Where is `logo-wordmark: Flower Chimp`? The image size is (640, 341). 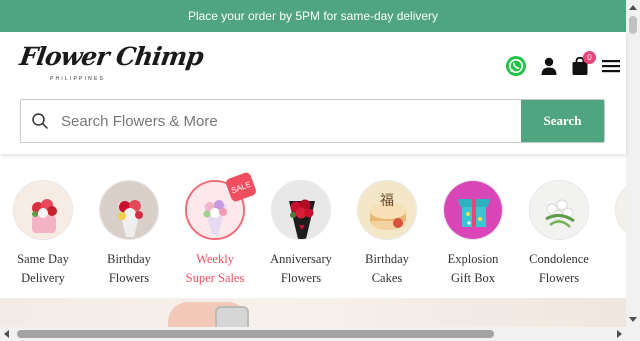 logo-wordmark: Flower Chimp is located at coordinates (111, 56).